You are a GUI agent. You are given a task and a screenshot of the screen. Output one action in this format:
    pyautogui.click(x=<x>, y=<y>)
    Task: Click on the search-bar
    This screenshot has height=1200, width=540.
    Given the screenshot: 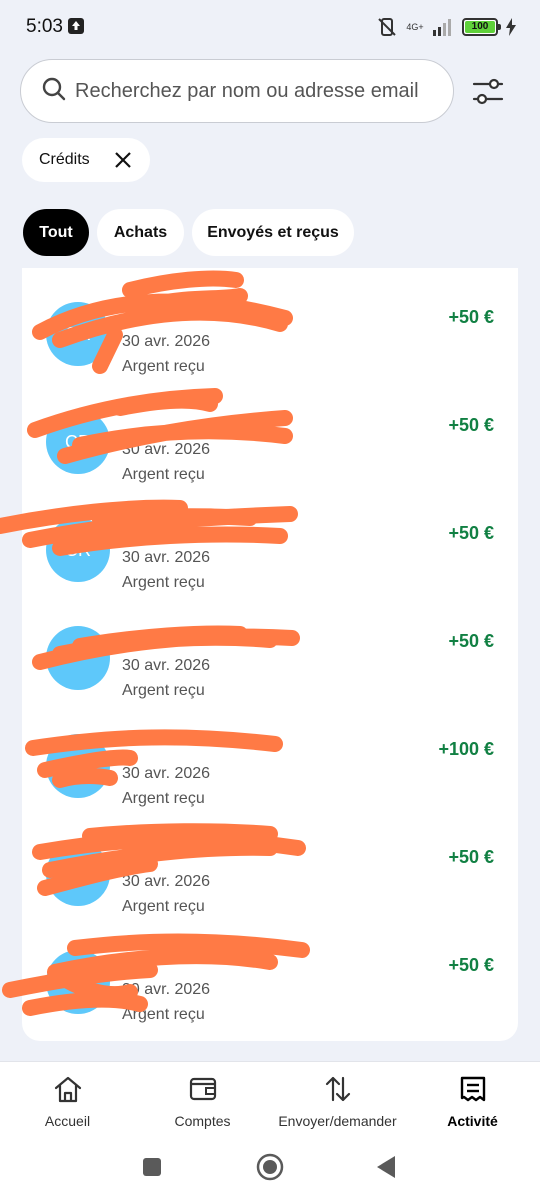 What is the action you would take?
    pyautogui.click(x=237, y=91)
    